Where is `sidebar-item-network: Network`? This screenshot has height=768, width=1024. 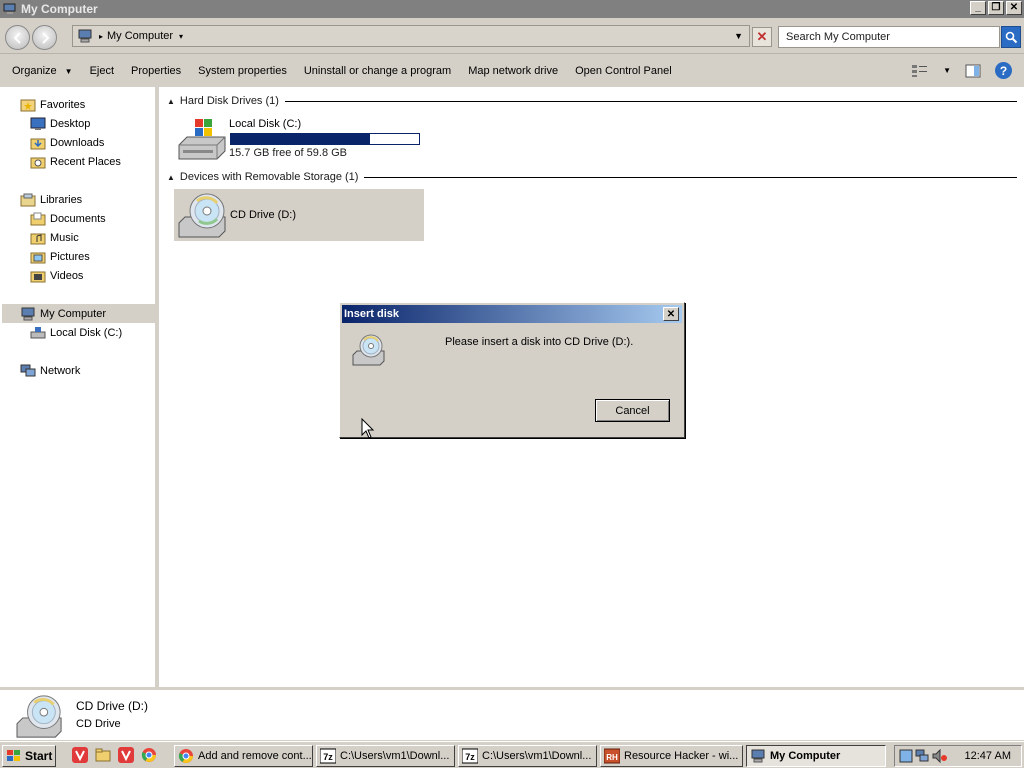
sidebar-item-network: Network is located at coordinates (50, 370).